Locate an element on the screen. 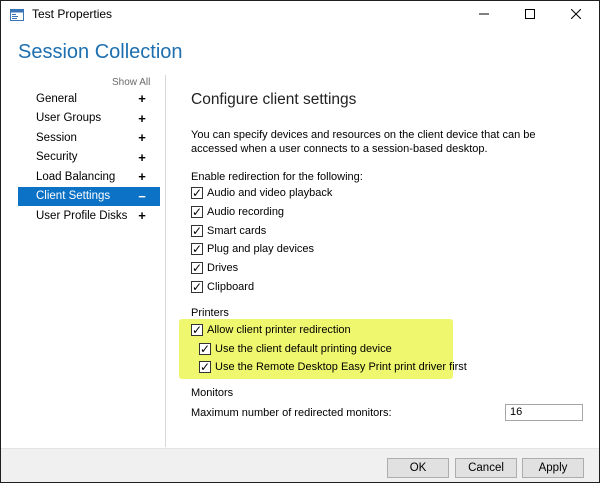 The height and width of the screenshot is (483, 600). ok-button: OK is located at coordinates (418, 468).